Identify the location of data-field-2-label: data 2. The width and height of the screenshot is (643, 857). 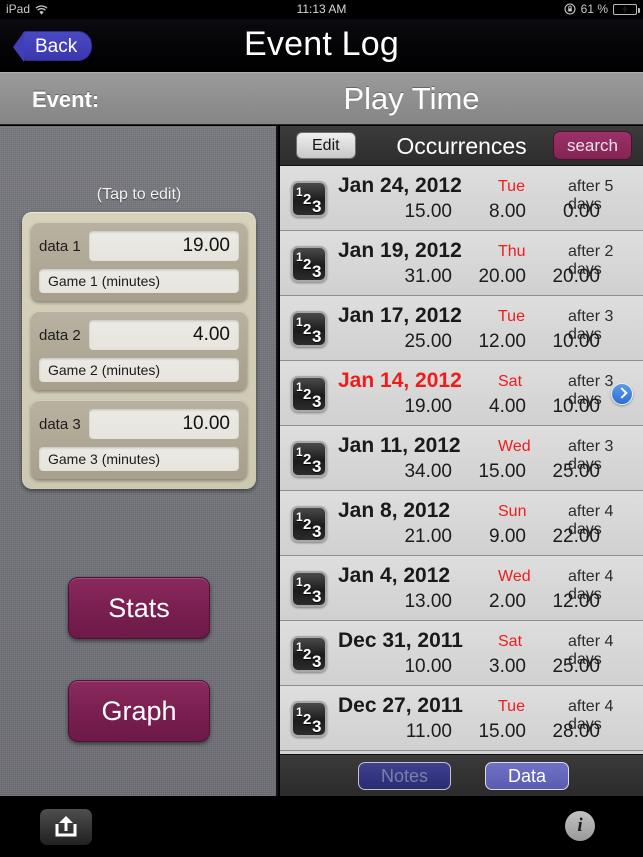
(60, 335).